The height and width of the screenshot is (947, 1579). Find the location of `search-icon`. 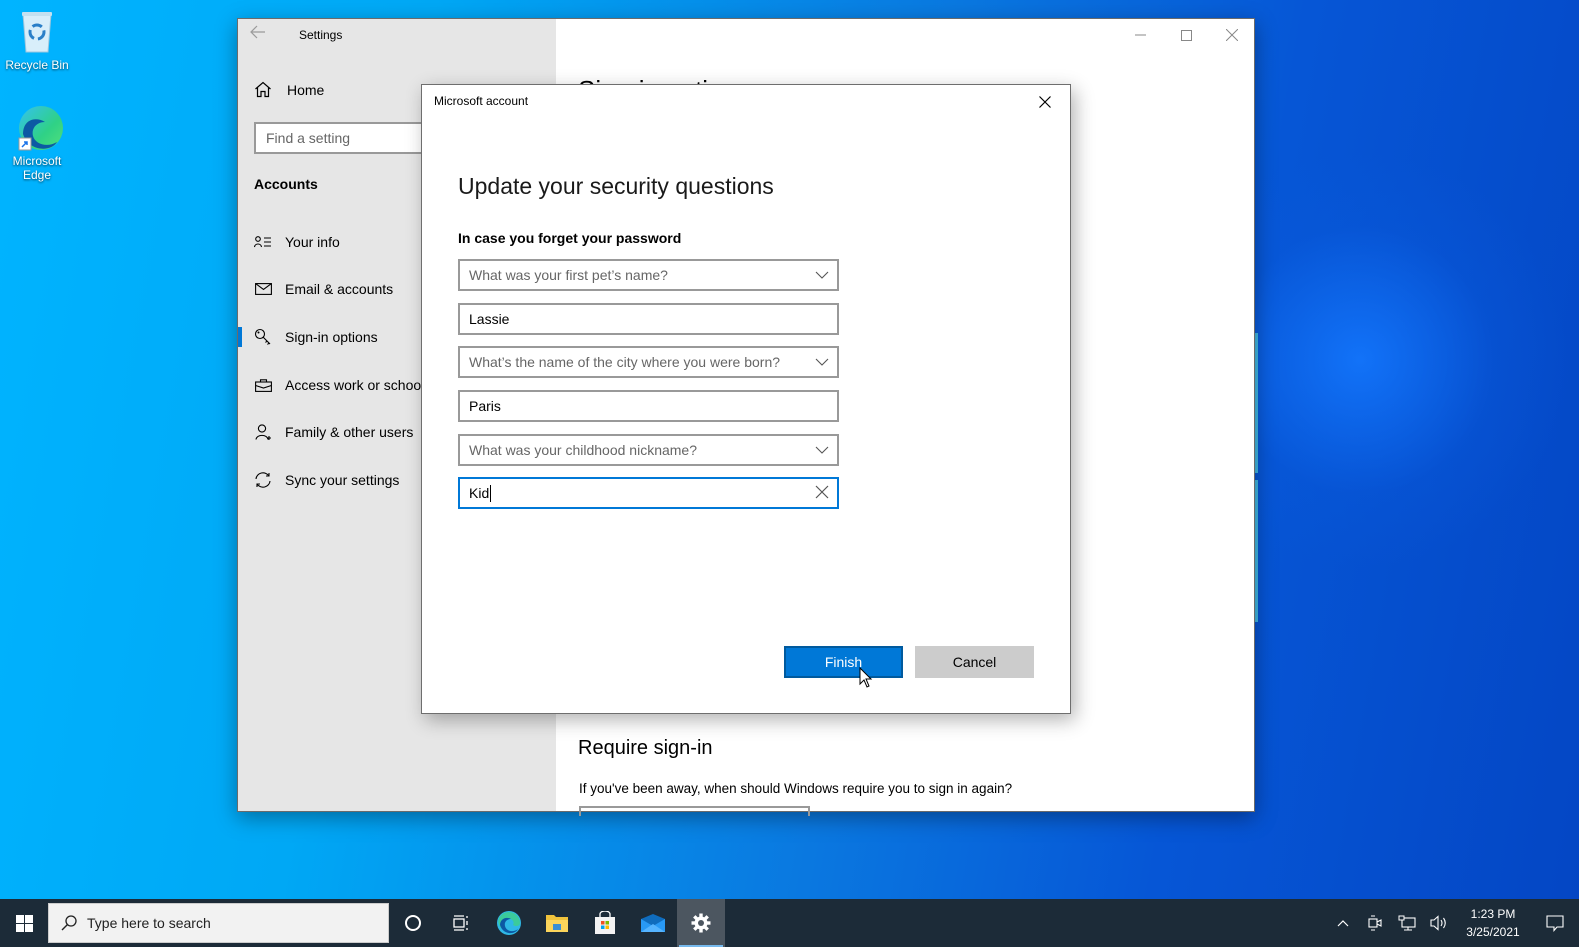

search-icon is located at coordinates (69, 923).